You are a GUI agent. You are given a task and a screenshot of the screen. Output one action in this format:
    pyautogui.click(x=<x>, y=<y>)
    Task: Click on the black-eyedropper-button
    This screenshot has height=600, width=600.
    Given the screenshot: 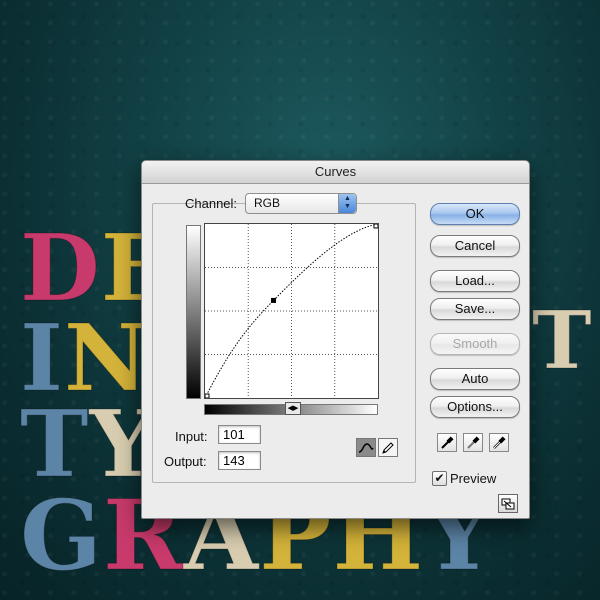 What is the action you would take?
    pyautogui.click(x=447, y=442)
    